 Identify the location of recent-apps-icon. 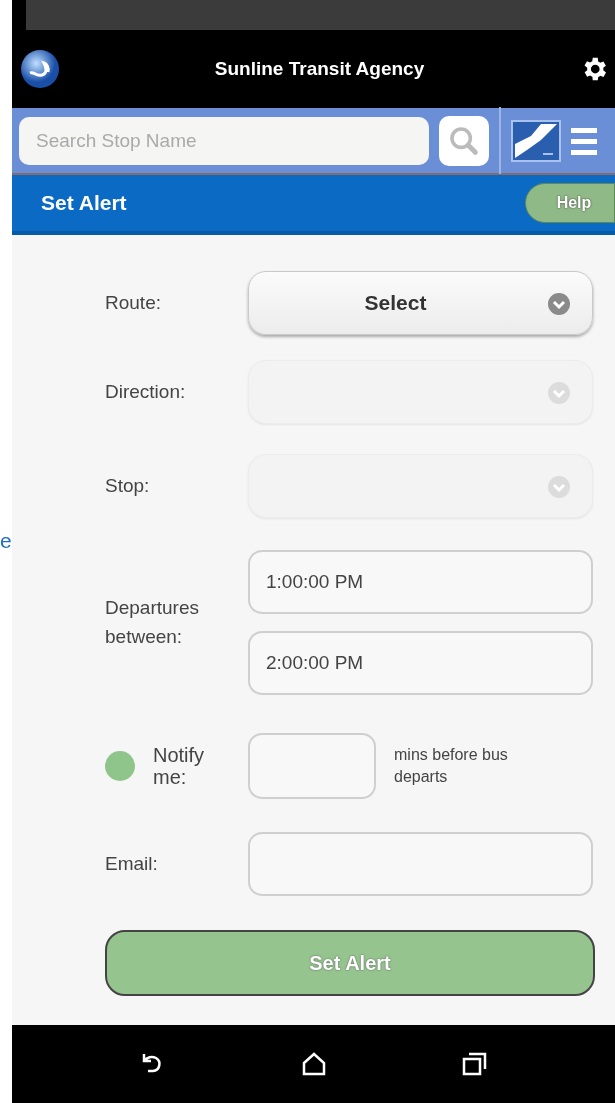
(474, 1064).